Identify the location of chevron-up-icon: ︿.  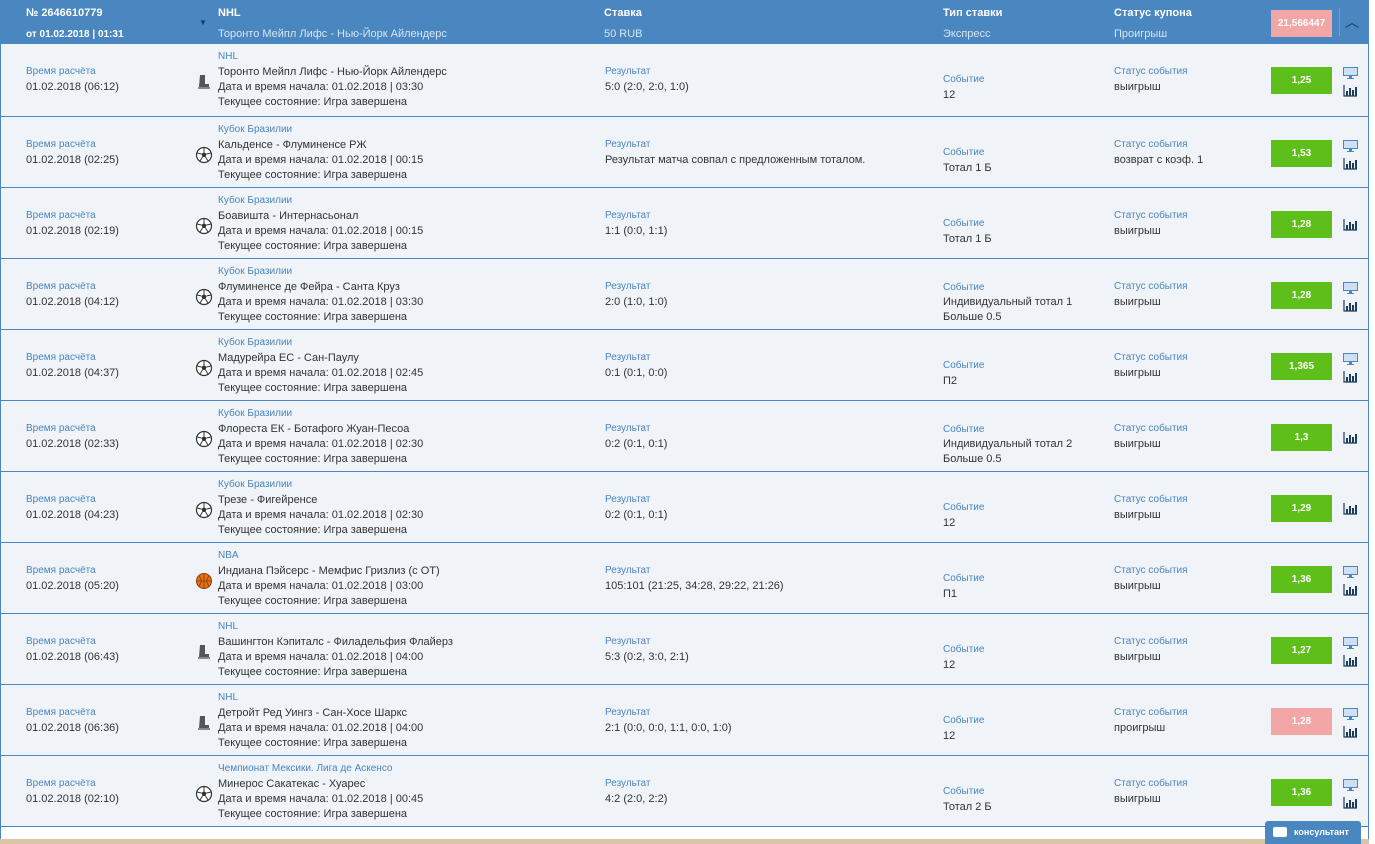
(1351, 22).